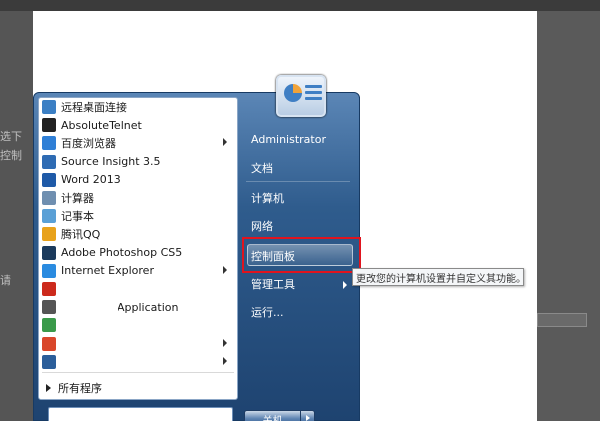  What do you see at coordinates (300, 5) in the screenshot?
I see `top-bar` at bounding box center [300, 5].